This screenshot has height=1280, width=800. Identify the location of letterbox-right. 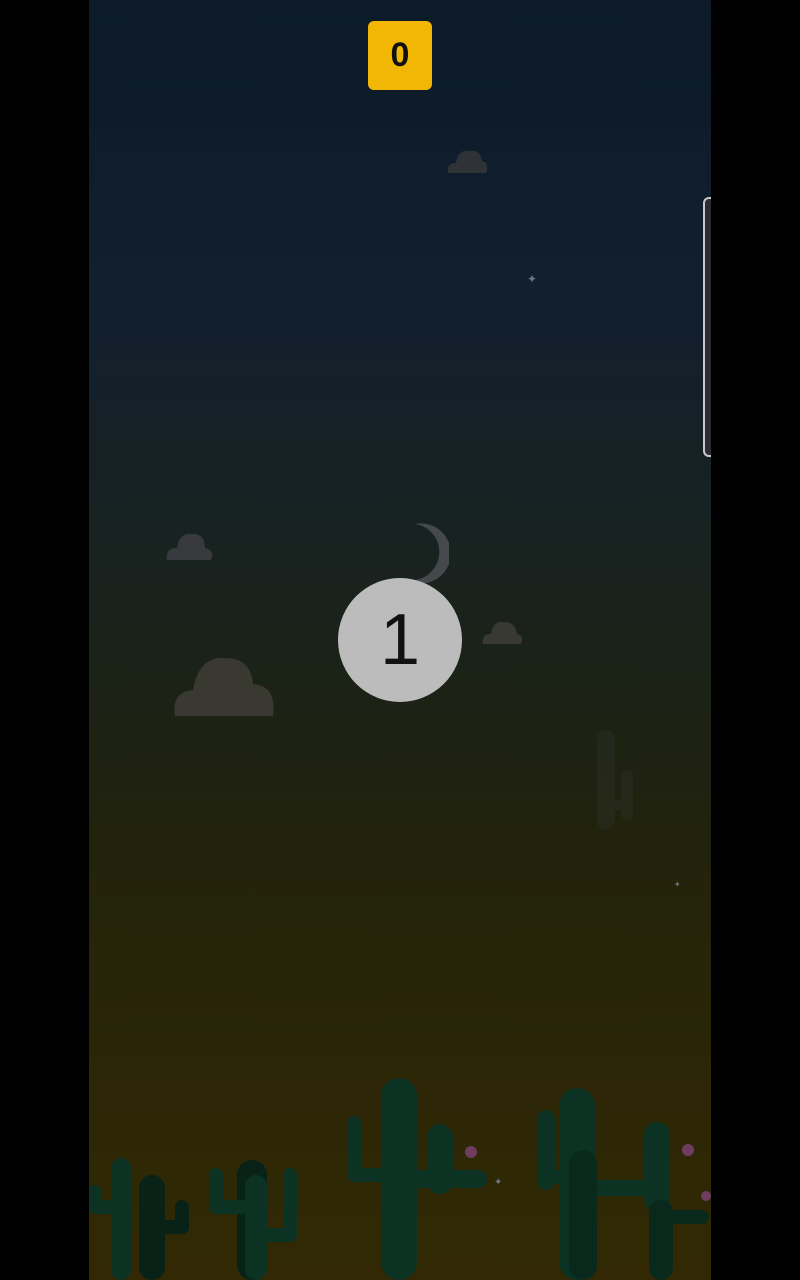
(755, 640).